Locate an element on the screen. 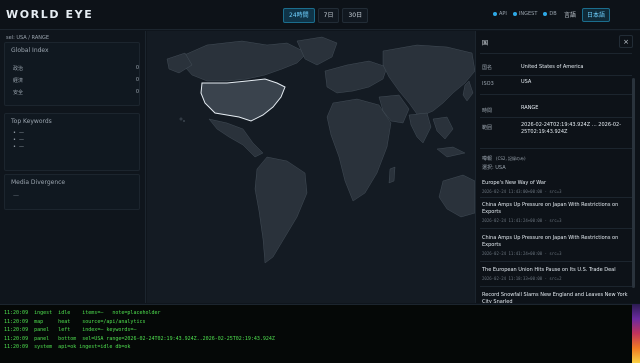  map-region-usa-selected is located at coordinates (243, 100).